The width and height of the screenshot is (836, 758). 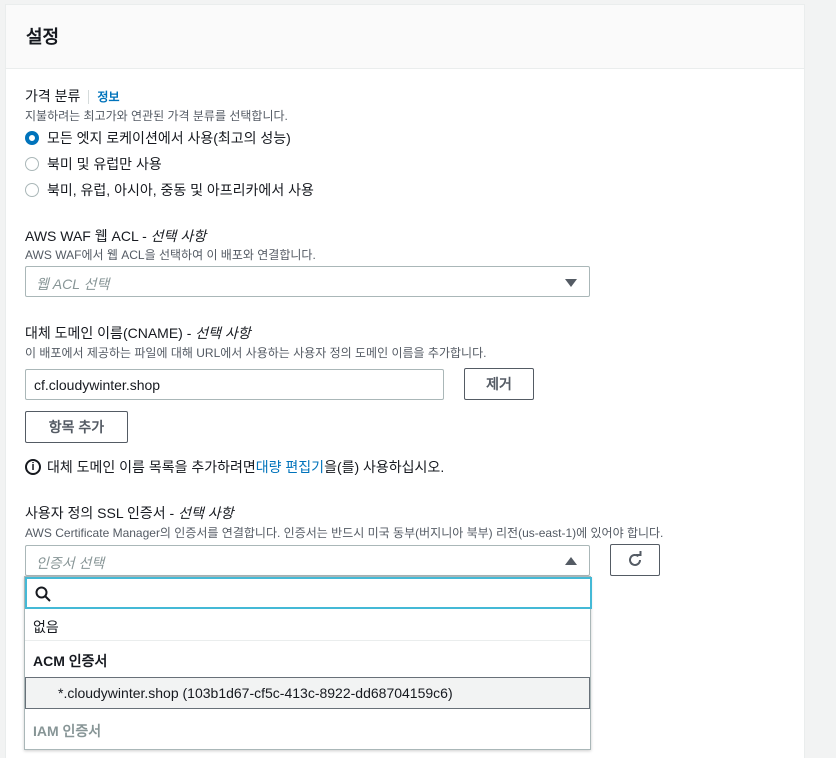 What do you see at coordinates (169, 138) in the screenshot?
I see `radio-label: 모든 엣지 로케이션에서 사용(최고의 성능)` at bounding box center [169, 138].